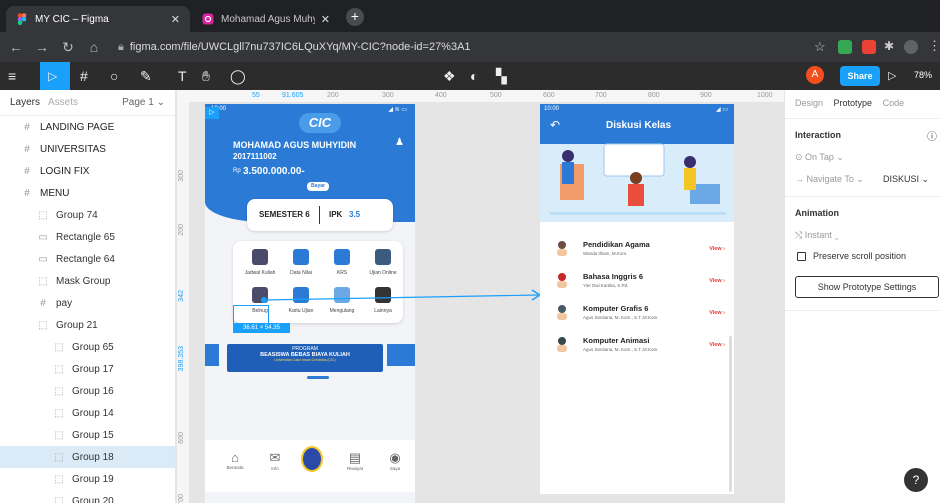 This screenshot has height=503, width=940. What do you see at coordinates (25, 102) in the screenshot?
I see `tab-layers: Layers` at bounding box center [25, 102].